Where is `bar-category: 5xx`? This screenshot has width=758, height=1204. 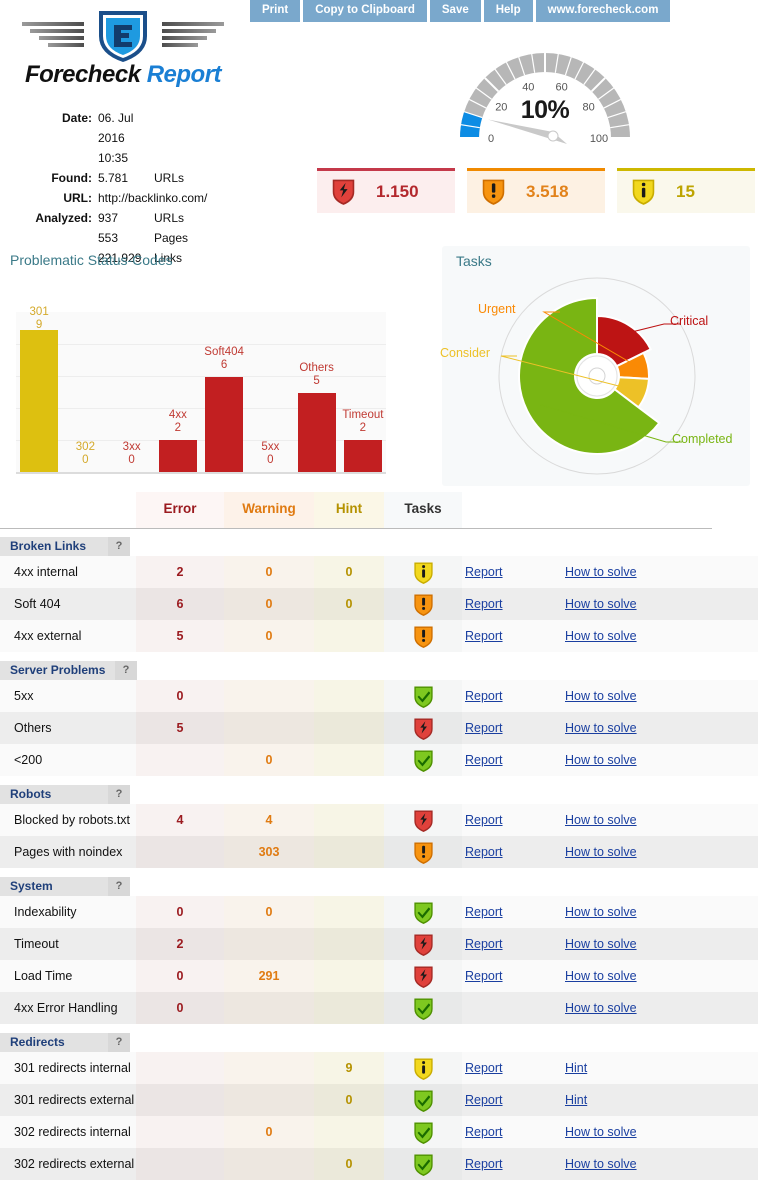 bar-category: 5xx is located at coordinates (270, 447).